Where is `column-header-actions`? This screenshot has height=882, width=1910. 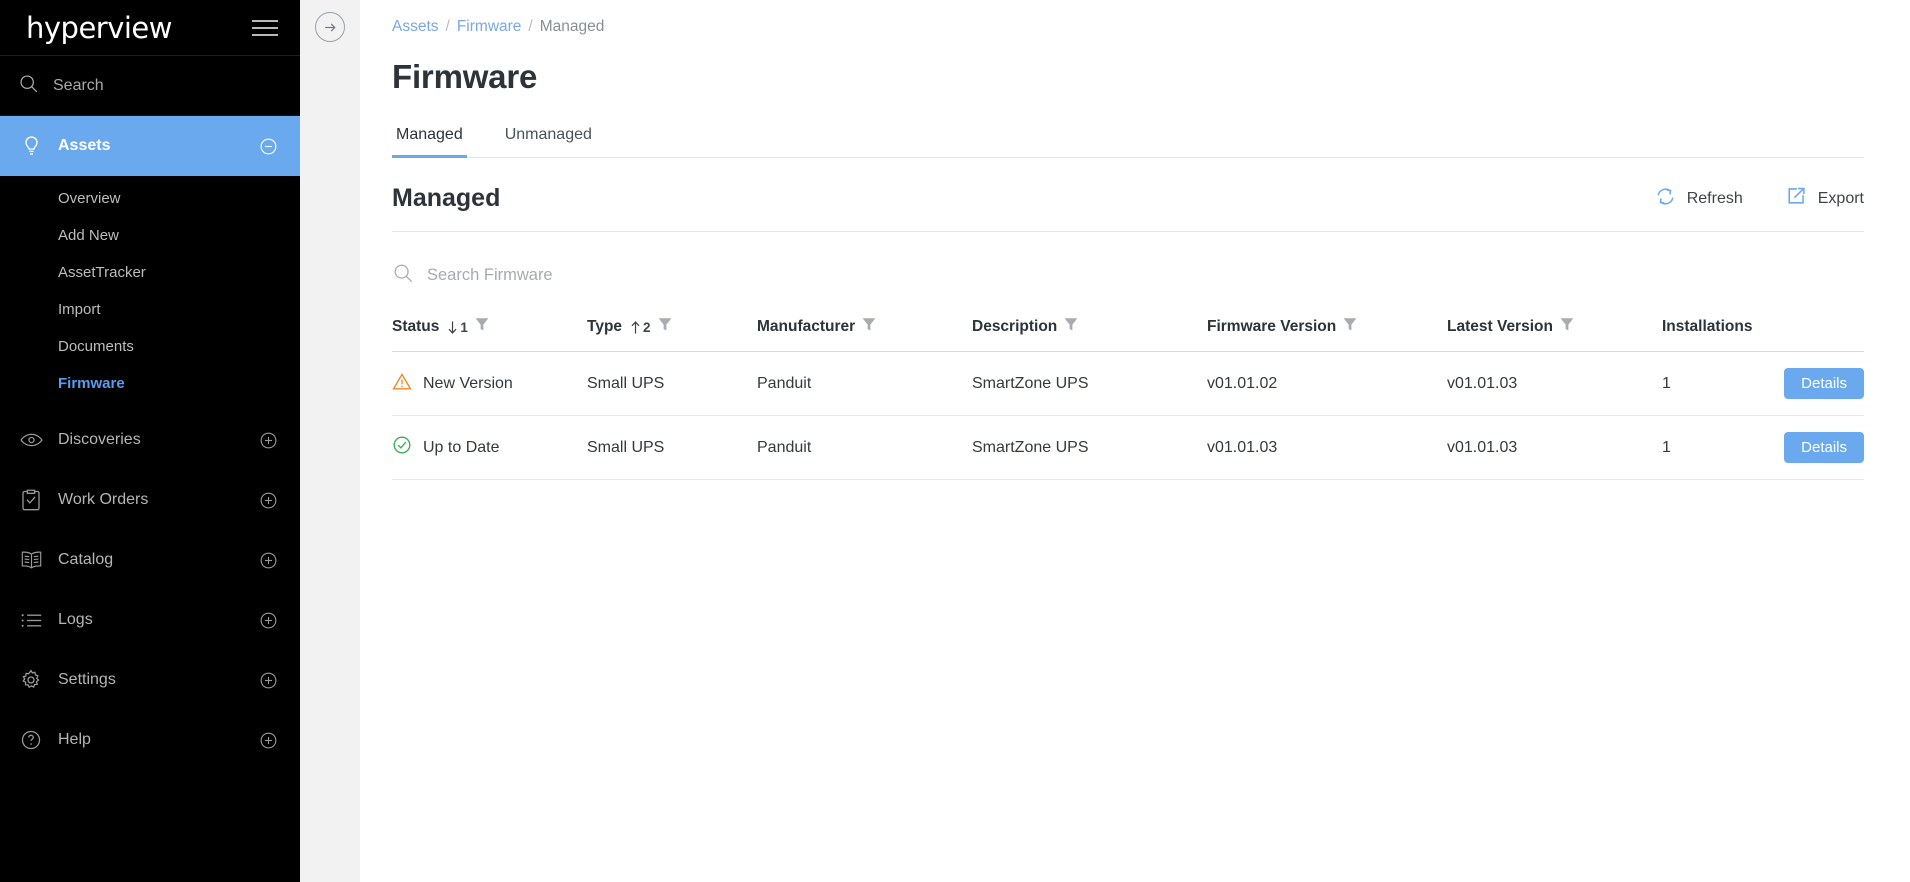 column-header-actions is located at coordinates (1816, 334).